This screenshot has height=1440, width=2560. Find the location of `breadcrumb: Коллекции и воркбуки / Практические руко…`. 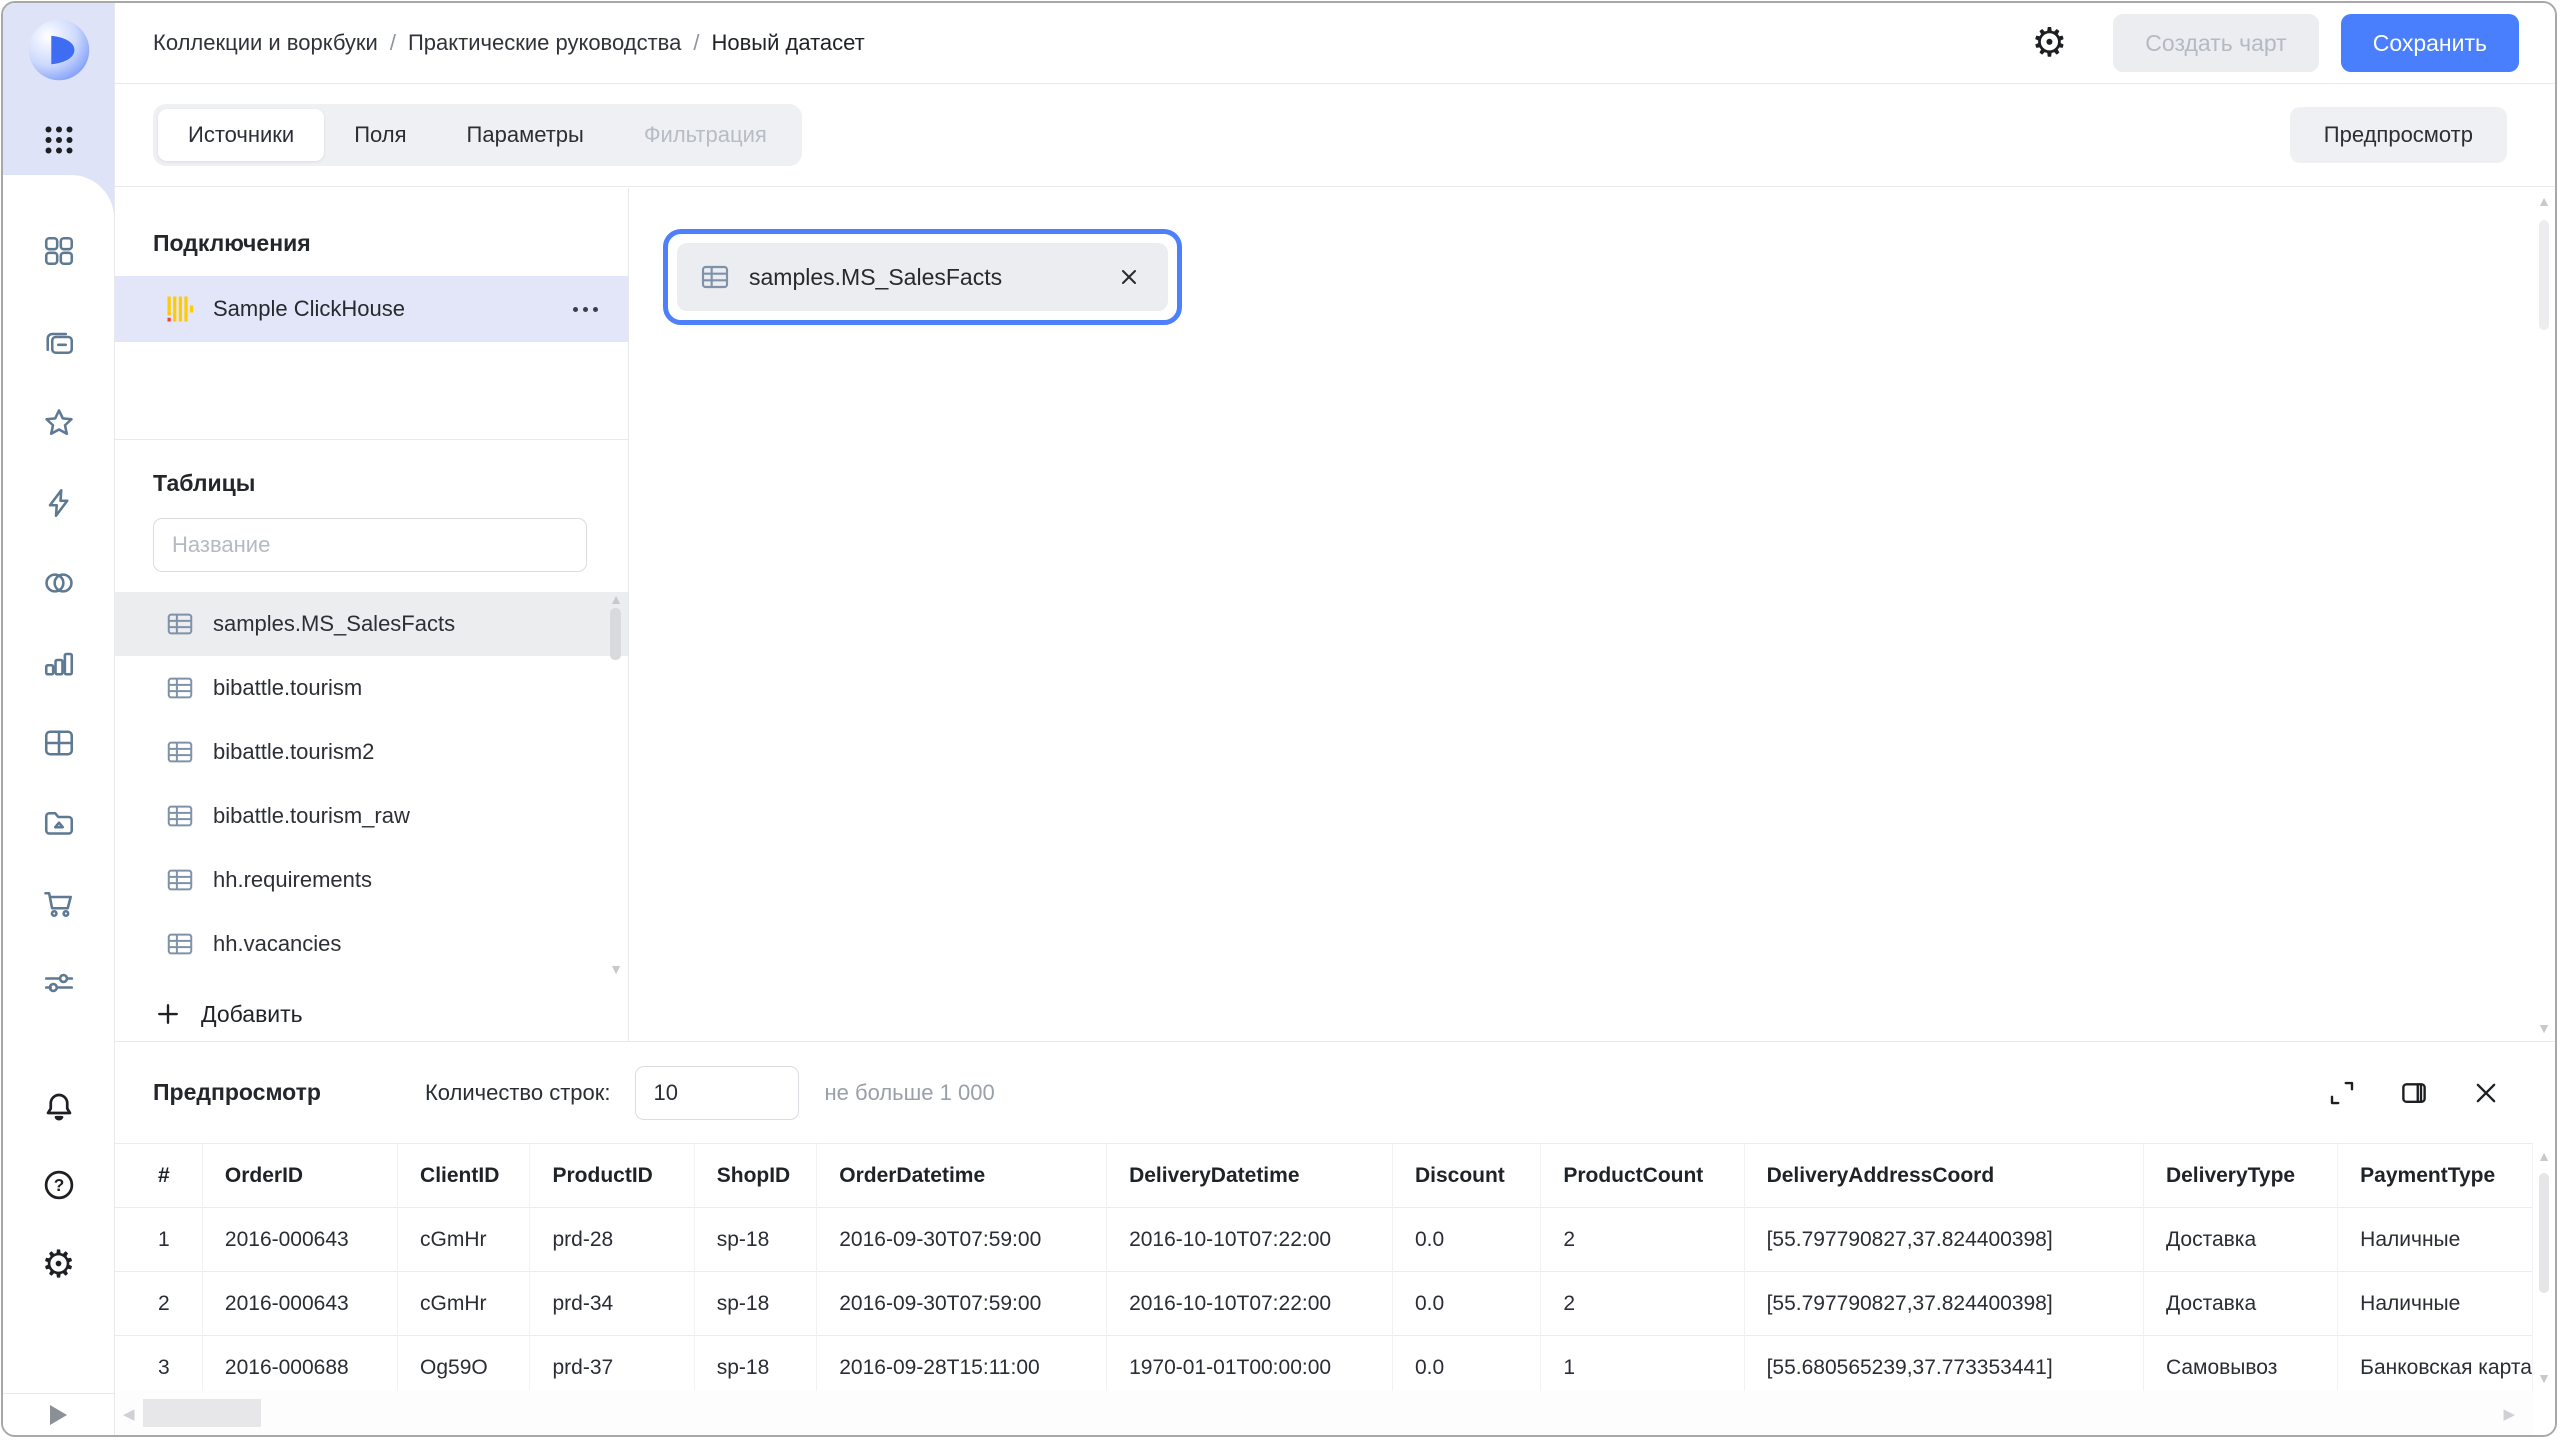

breadcrumb: Коллекции и воркбуки / Практические руко… is located at coordinates (509, 43).